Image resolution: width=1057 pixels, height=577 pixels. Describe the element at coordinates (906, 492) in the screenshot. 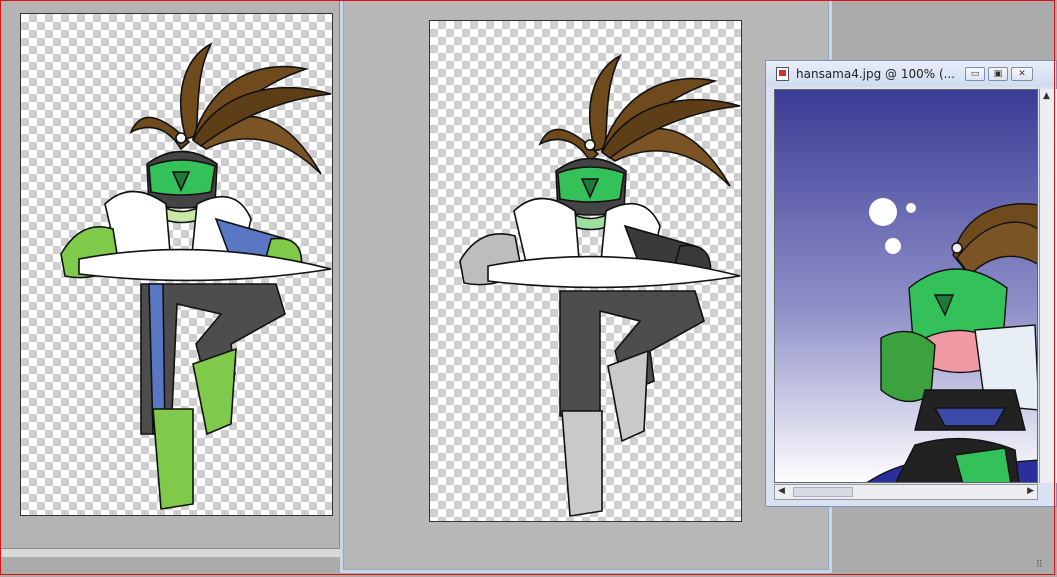

I see `horizontal-scrollbar: ◀ ▶` at that location.